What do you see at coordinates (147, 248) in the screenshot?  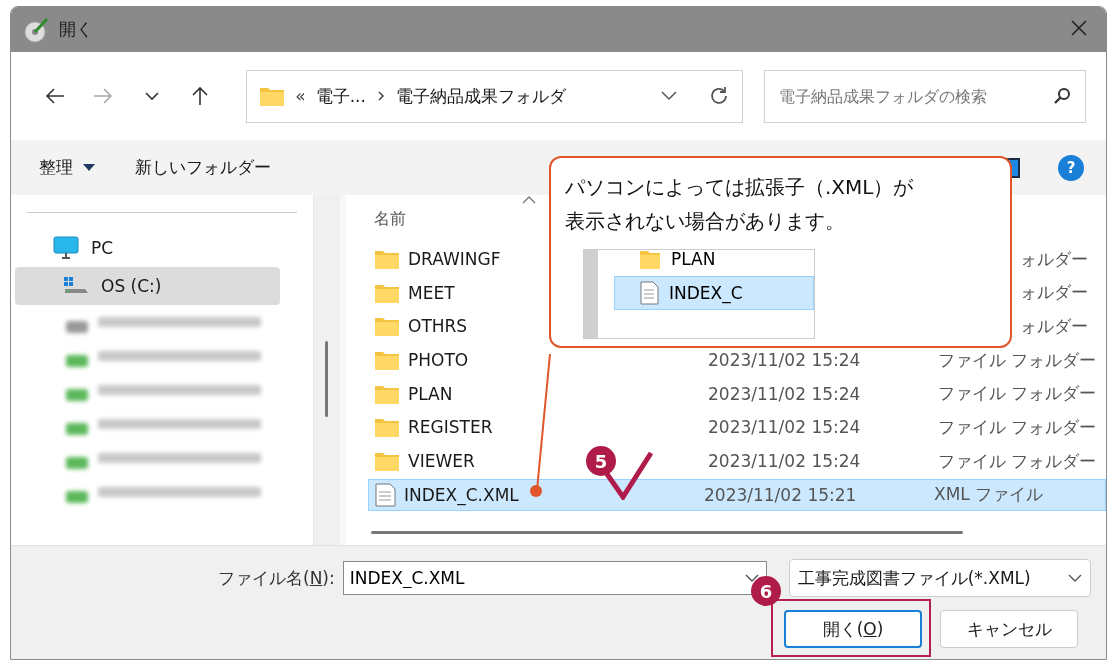 I see `sidebar-item: PC` at bounding box center [147, 248].